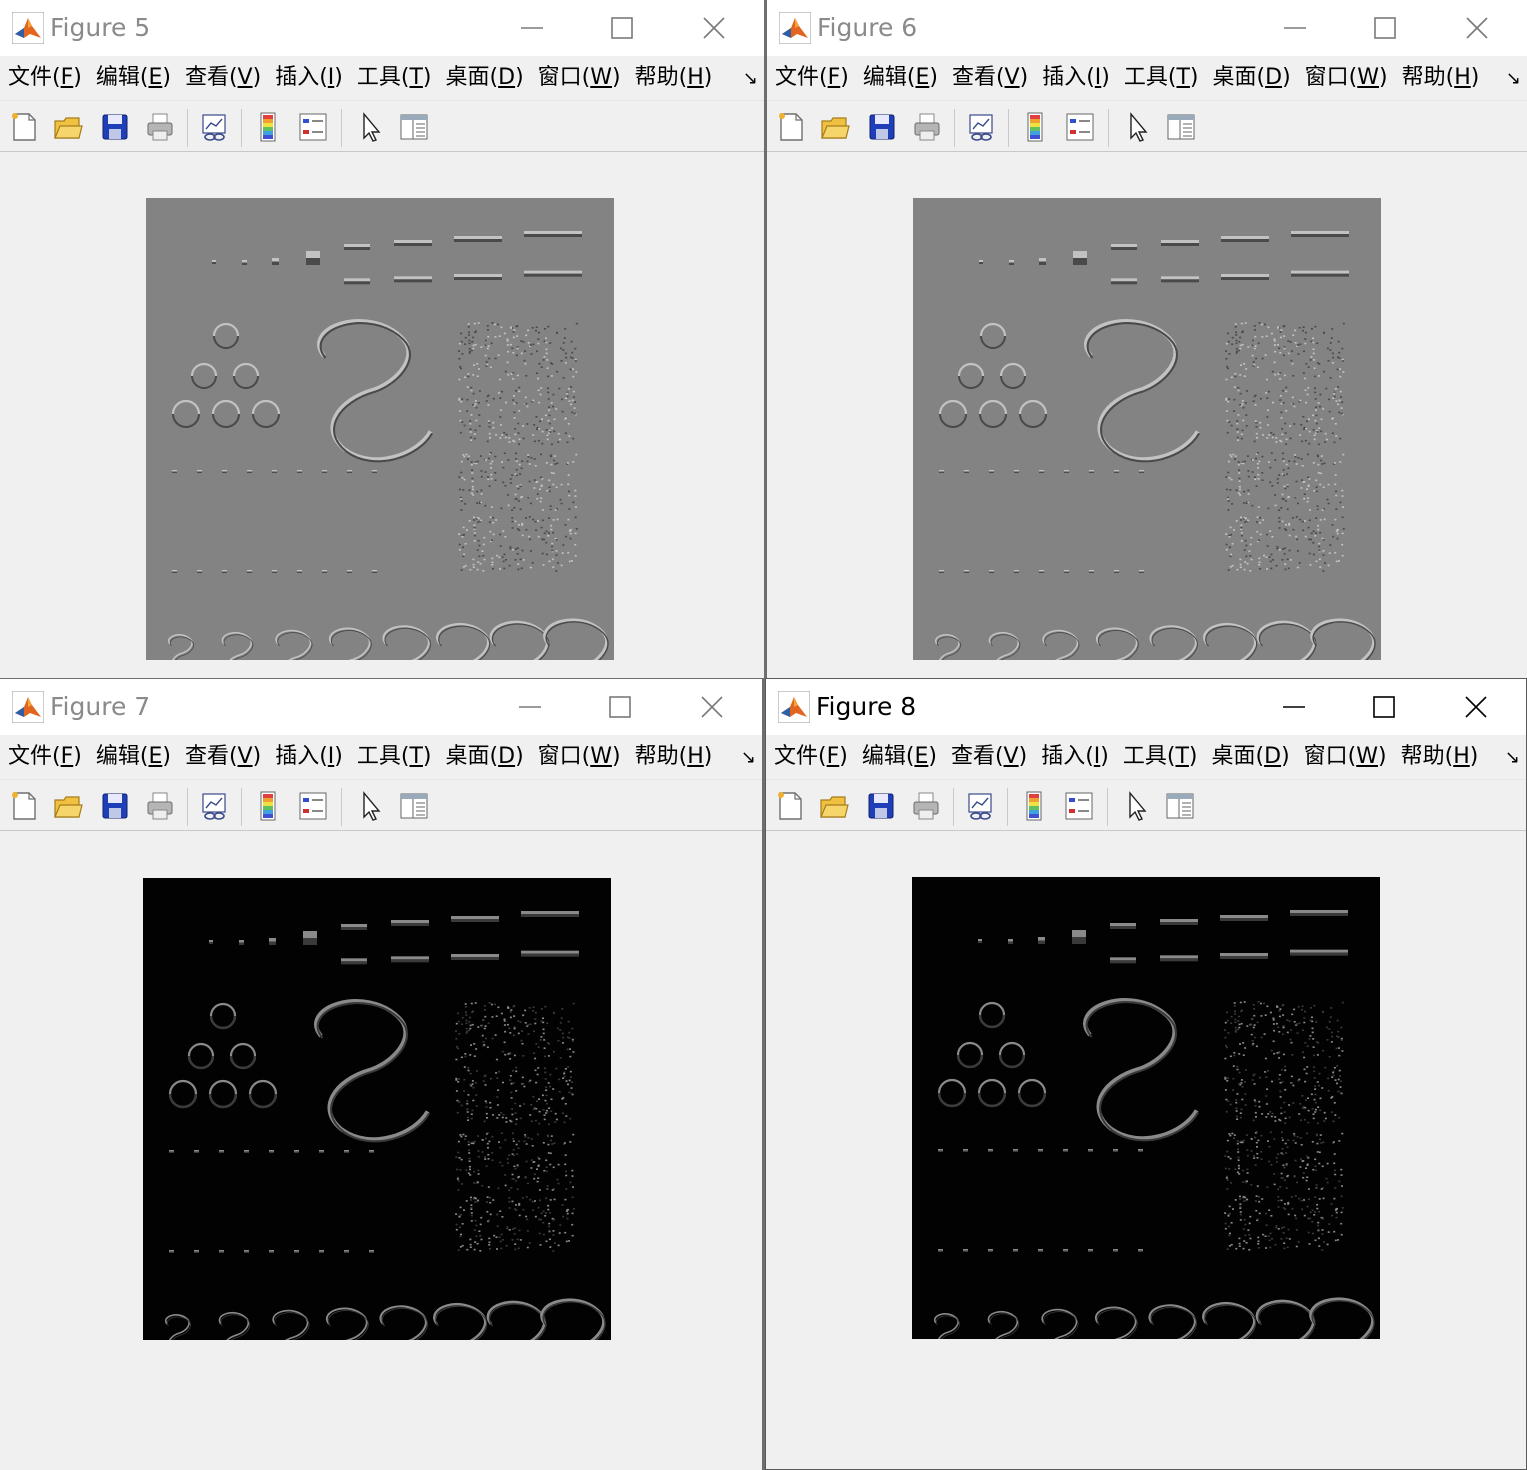 The height and width of the screenshot is (1470, 1527). Describe the element at coordinates (1146, 707) in the screenshot. I see `title-bar: Figure 8` at that location.